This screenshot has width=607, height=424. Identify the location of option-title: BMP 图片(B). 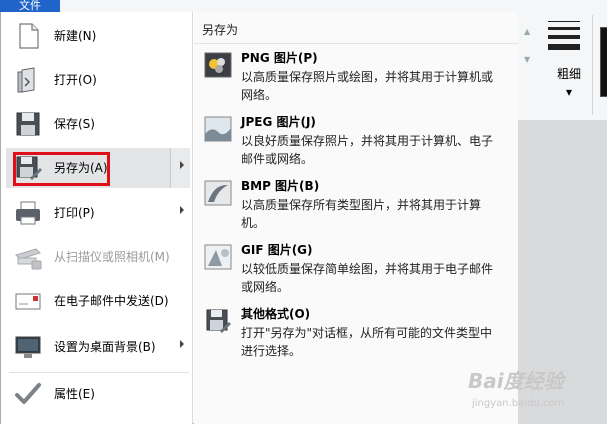
(280, 186).